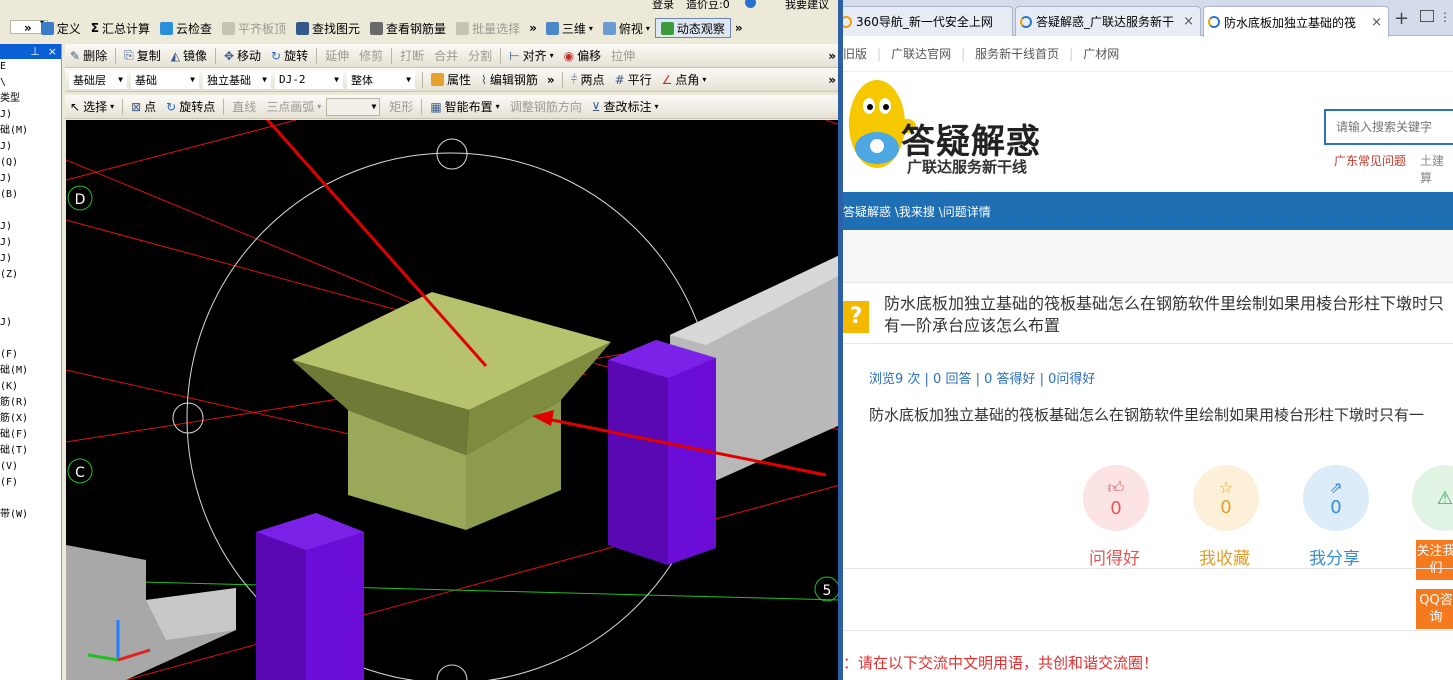 This screenshot has height=680, width=1453. Describe the element at coordinates (337, 56) in the screenshot. I see `extend-button: 延伸` at that location.